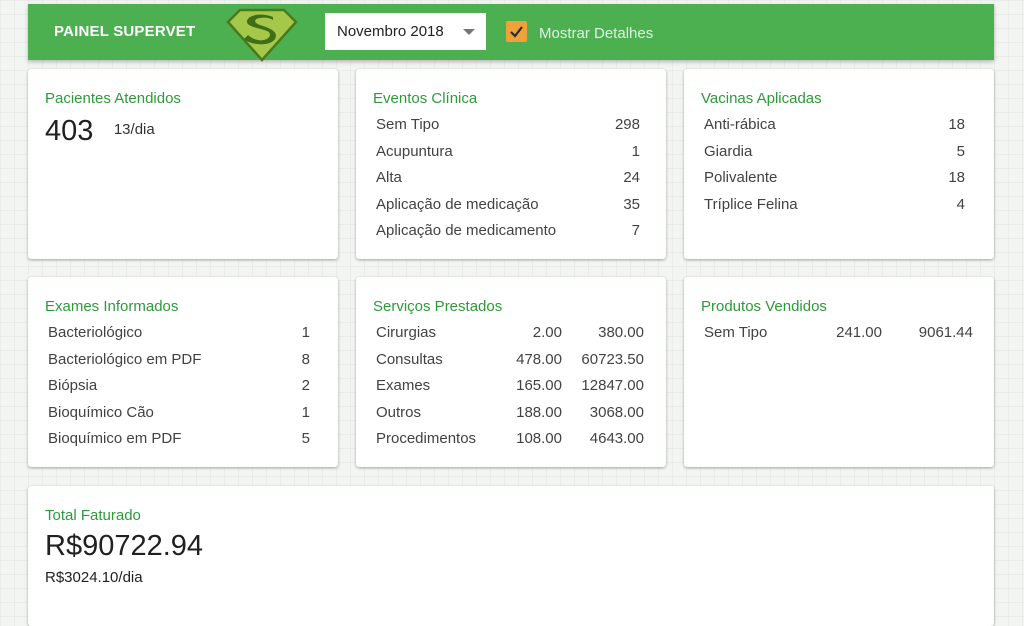 The width and height of the screenshot is (1024, 626). I want to click on patients-per-day: 13/dia, so click(134, 129).